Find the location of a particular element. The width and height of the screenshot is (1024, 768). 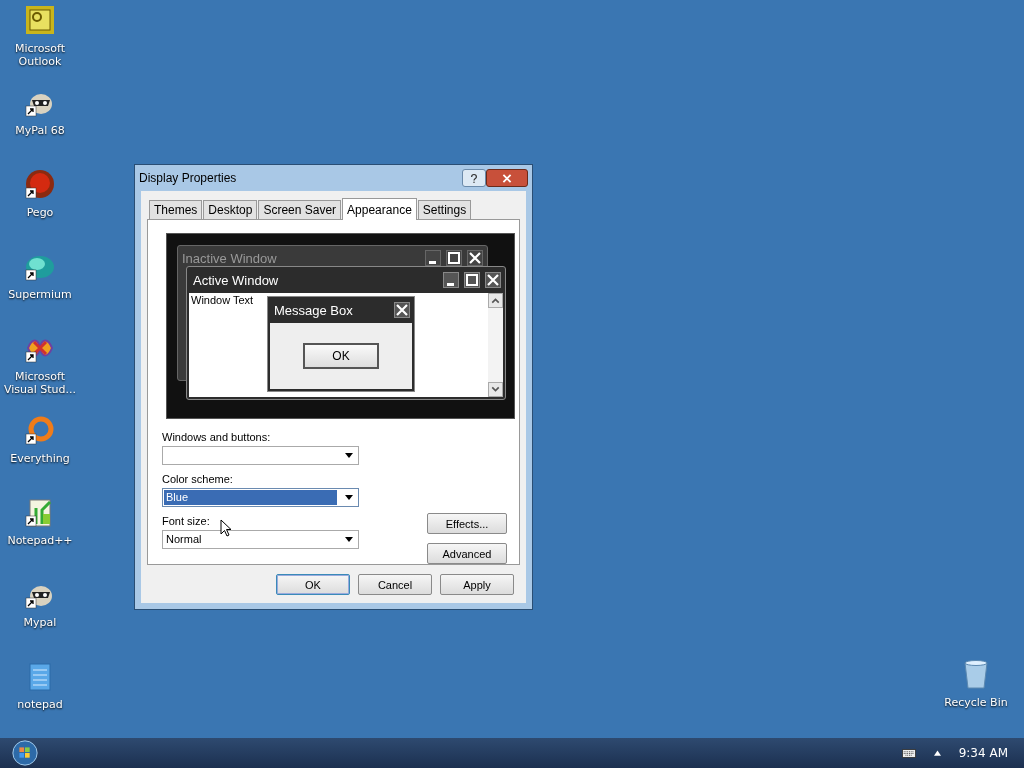

tab: Appearance is located at coordinates (379, 209).